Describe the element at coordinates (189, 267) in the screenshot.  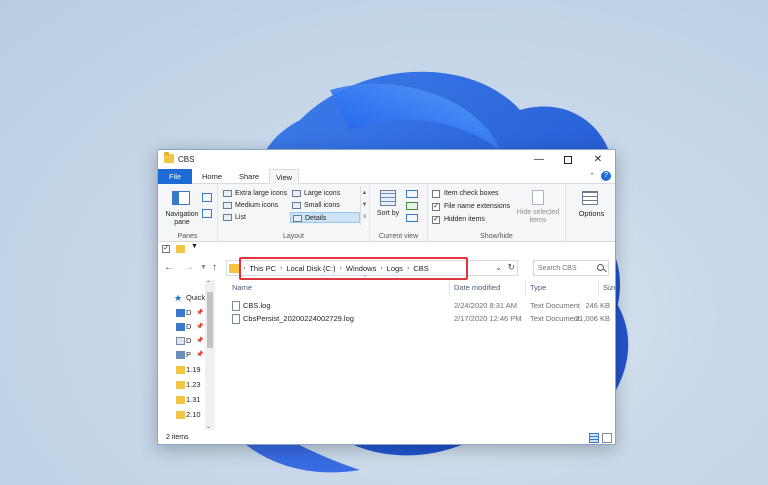
I see `forward-button: →` at that location.